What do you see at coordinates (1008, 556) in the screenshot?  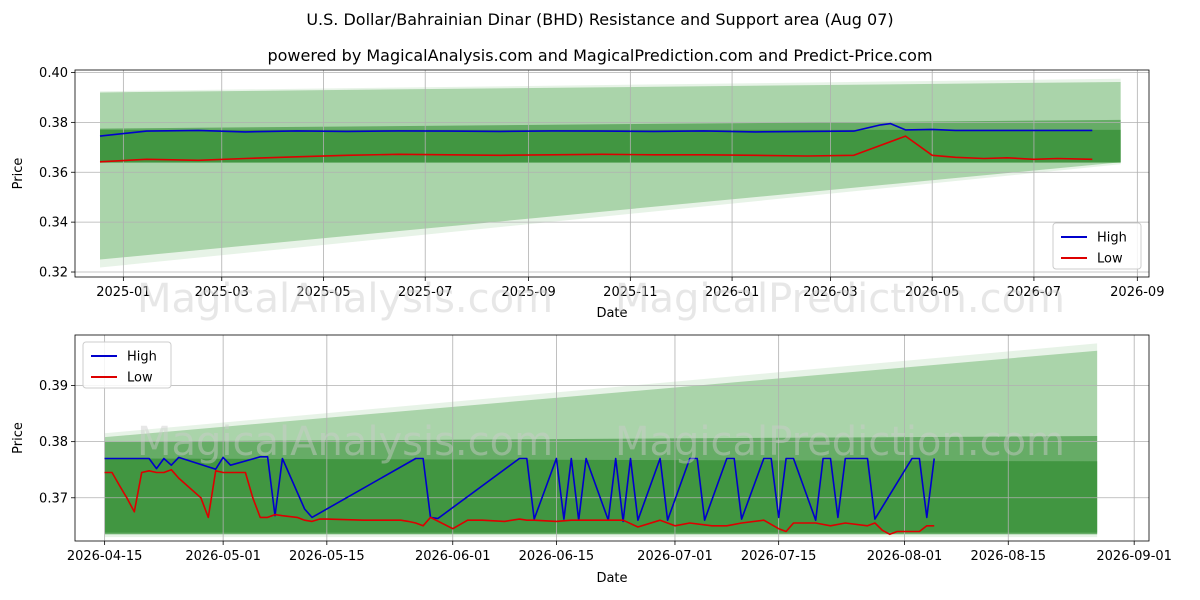 I see `x-tick-label: 2026-08-15` at bounding box center [1008, 556].